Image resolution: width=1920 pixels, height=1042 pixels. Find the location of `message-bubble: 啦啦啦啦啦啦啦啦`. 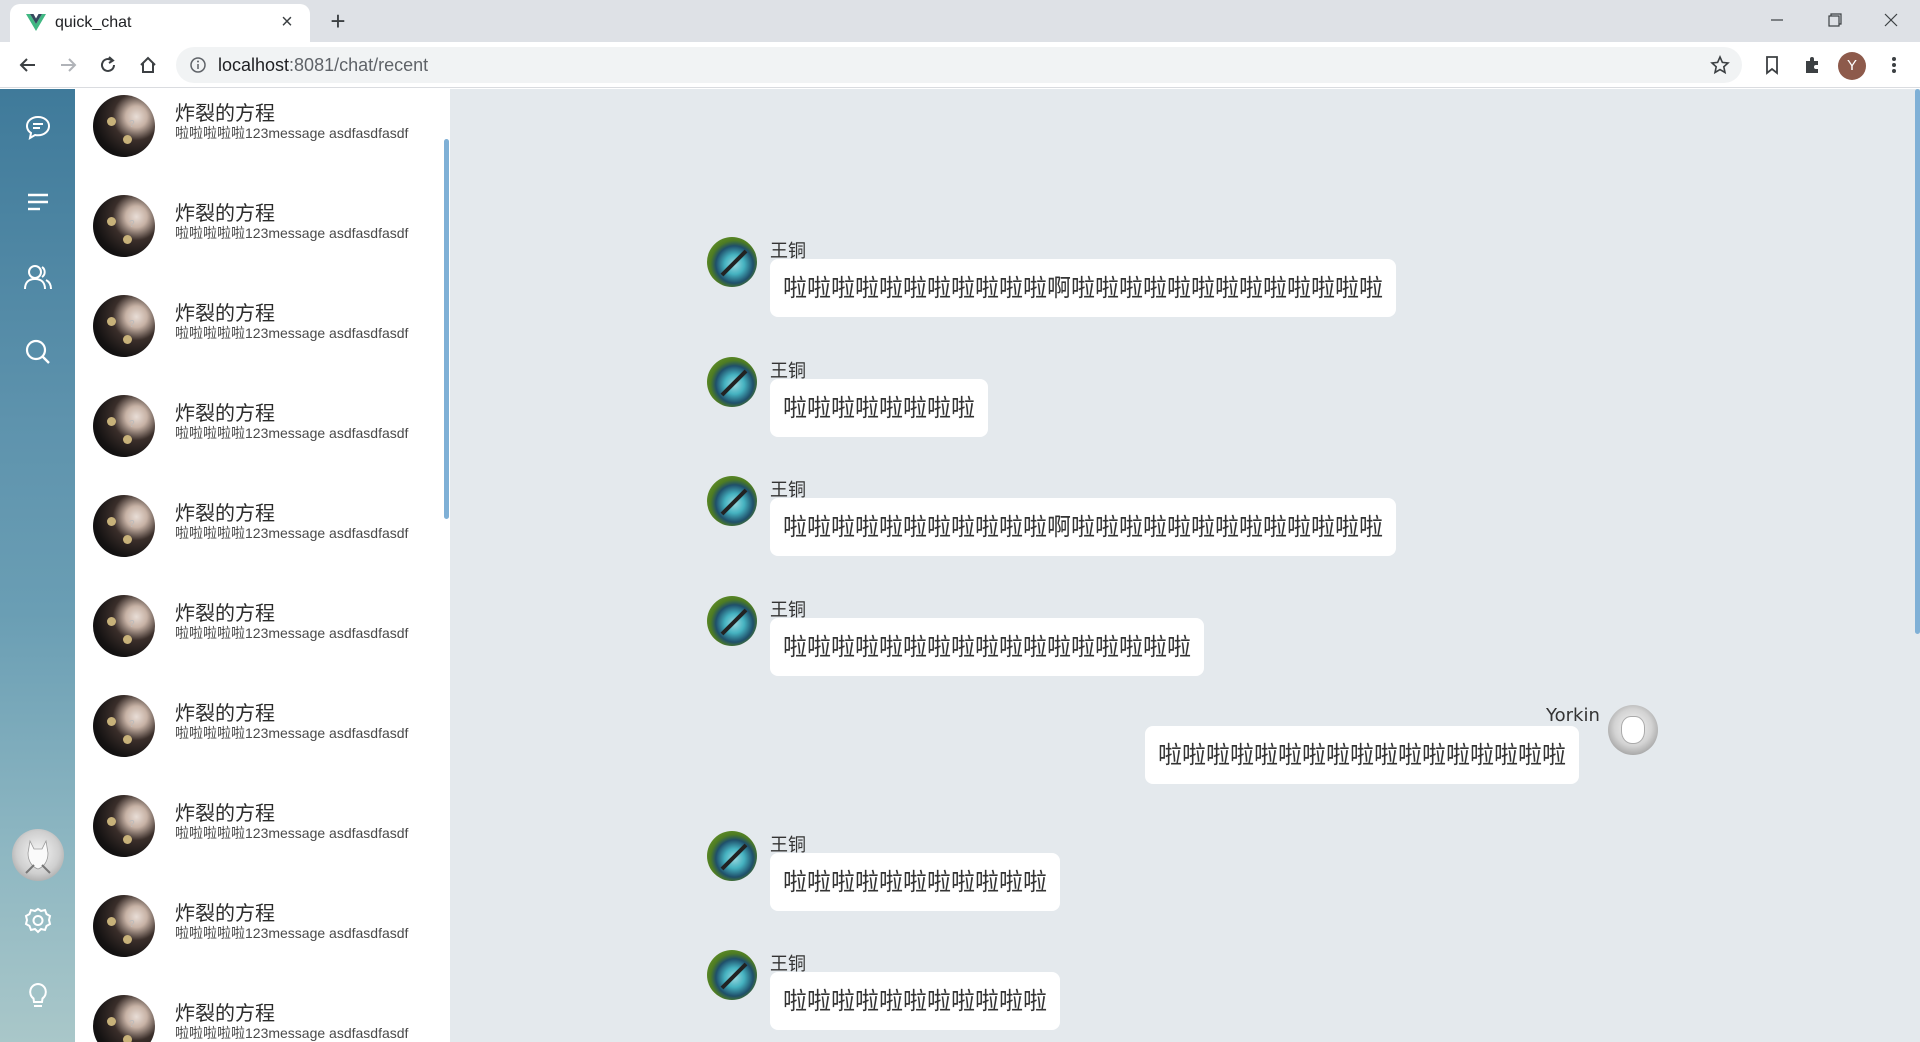

message-bubble: 啦啦啦啦啦啦啦啦 is located at coordinates (879, 408).